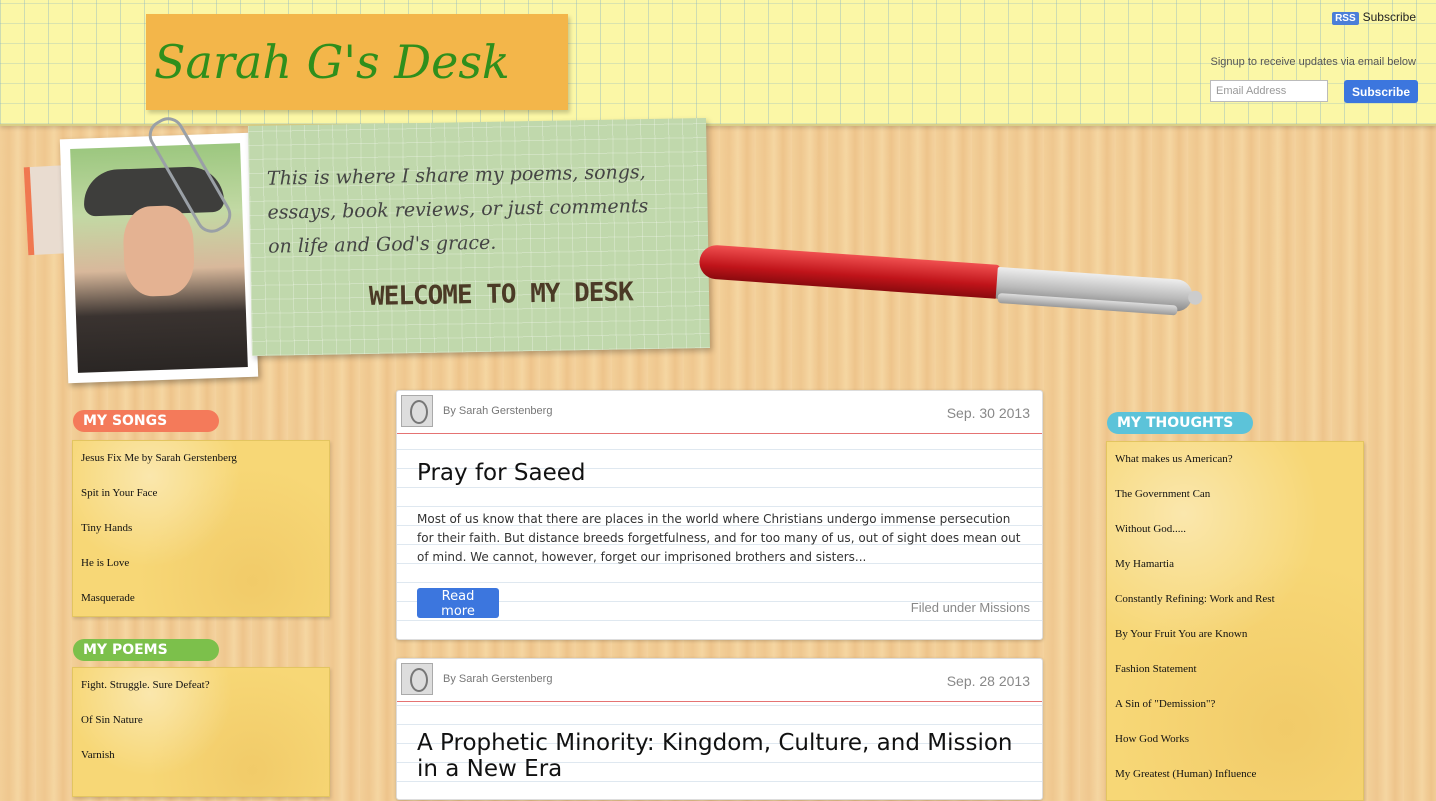 The image size is (1436, 801). Describe the element at coordinates (988, 681) in the screenshot. I see `post-date: Sep. 28 2013` at that location.